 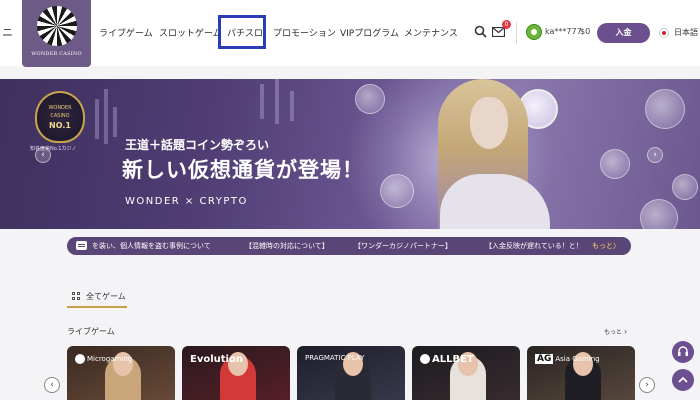 What do you see at coordinates (43, 155) in the screenshot?
I see `banner-prev-button: ‹` at bounding box center [43, 155].